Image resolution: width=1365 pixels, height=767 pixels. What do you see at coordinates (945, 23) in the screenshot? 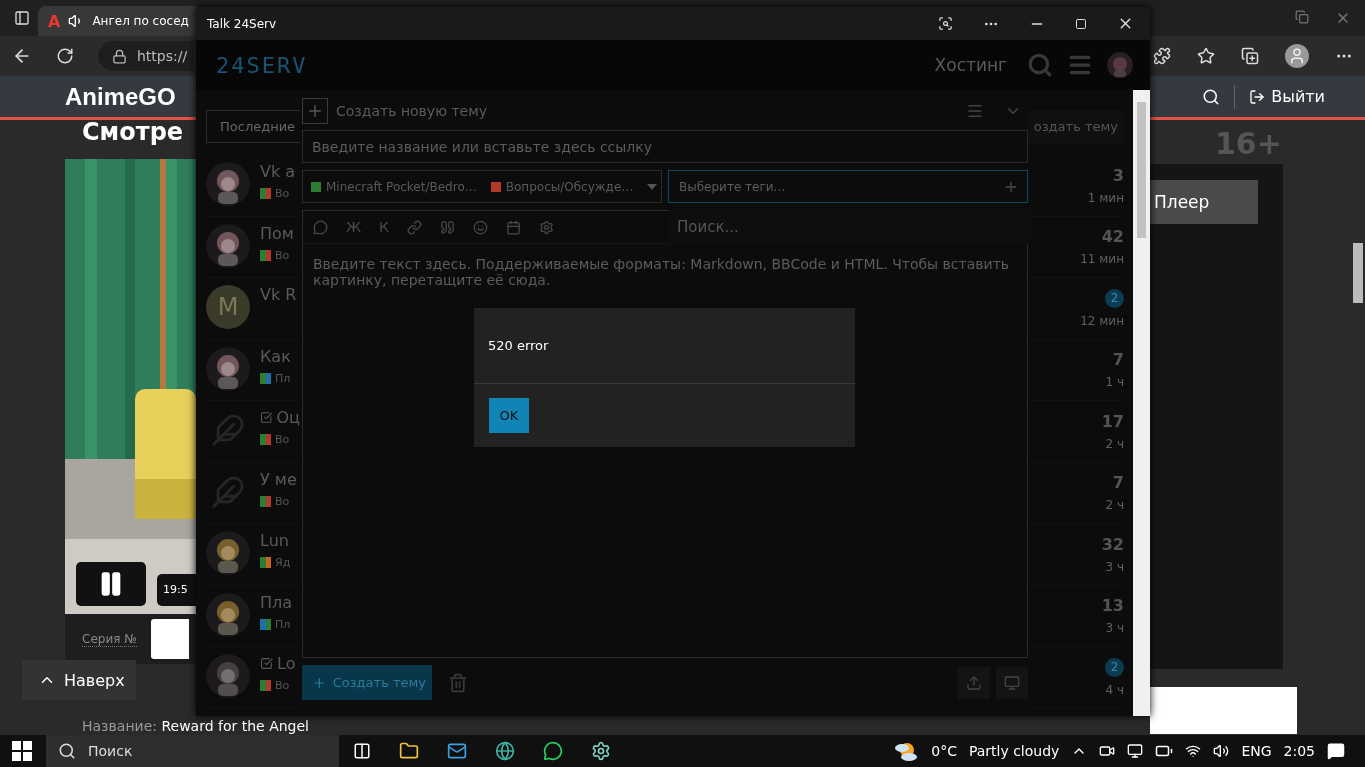
I see `inspect-icon` at bounding box center [945, 23].